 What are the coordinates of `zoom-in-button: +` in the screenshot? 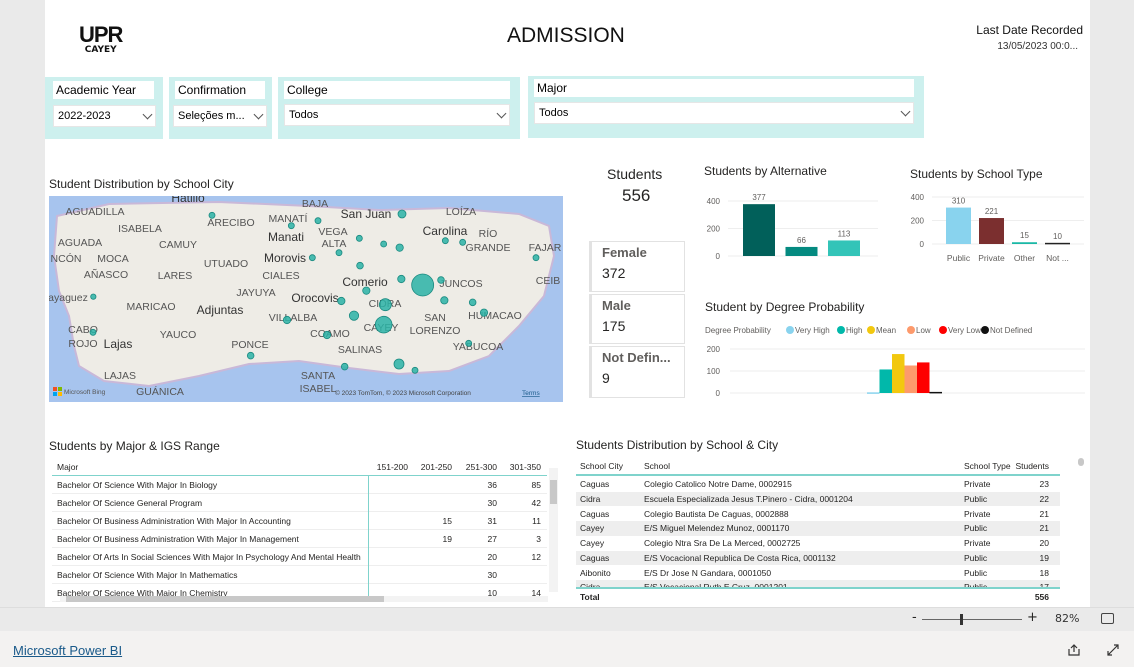 It's located at (1032, 617).